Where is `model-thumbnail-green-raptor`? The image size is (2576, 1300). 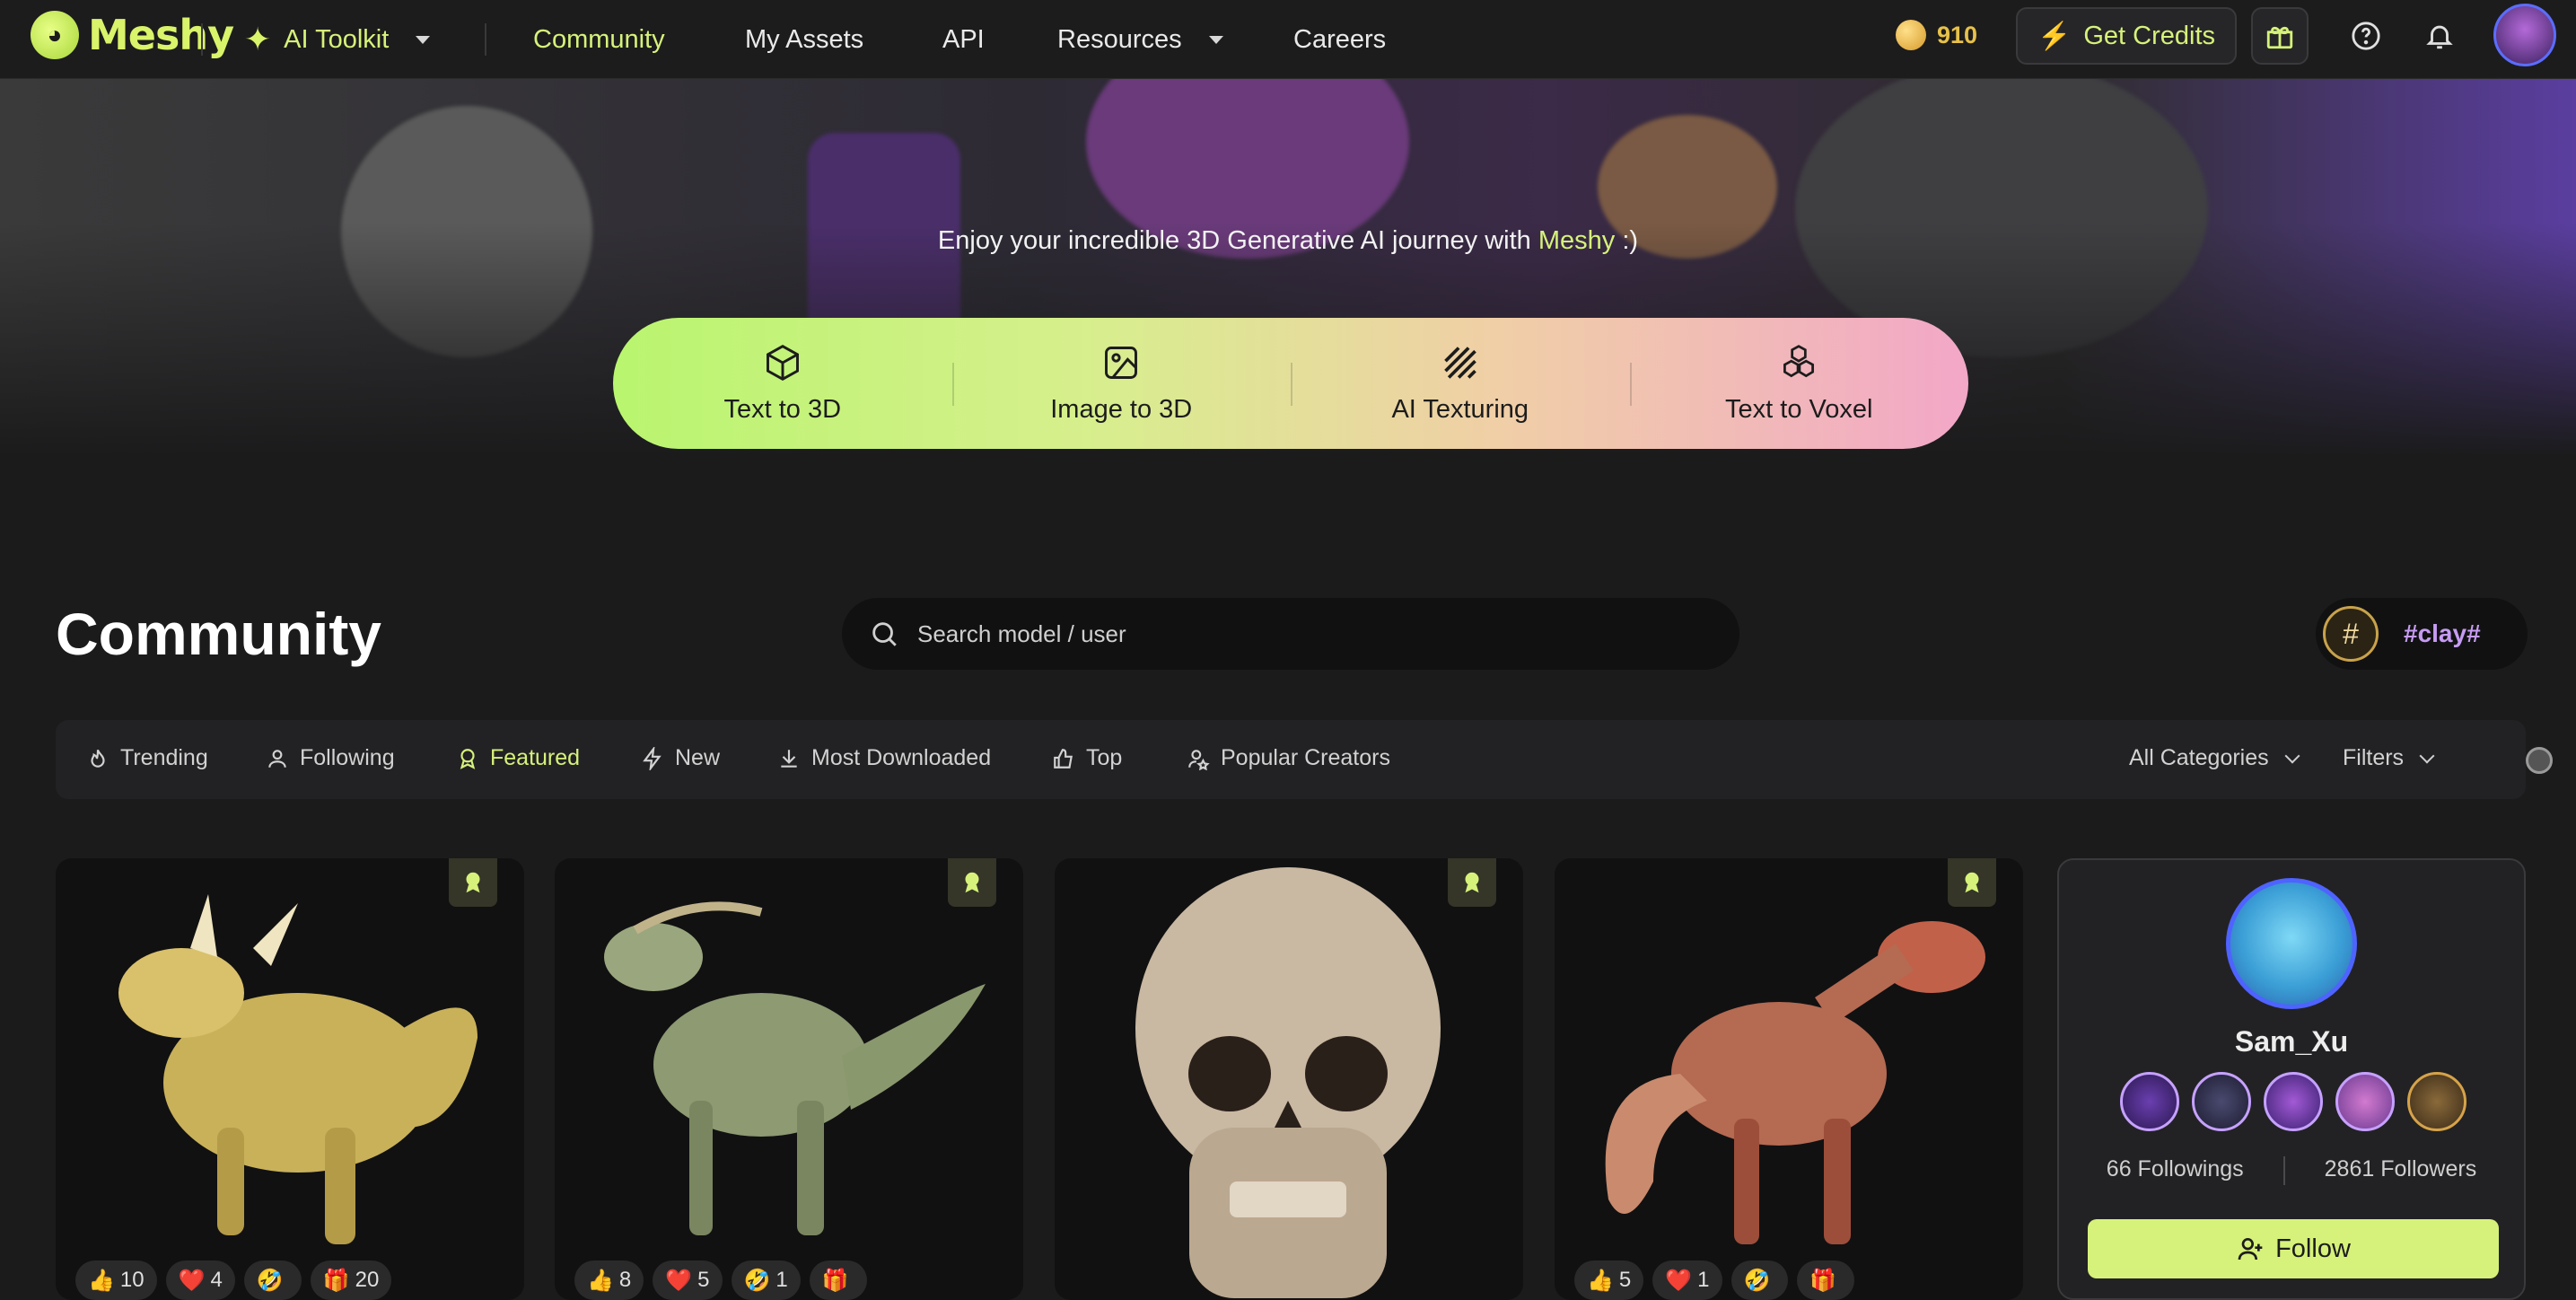 model-thumbnail-green-raptor is located at coordinates (795, 1068).